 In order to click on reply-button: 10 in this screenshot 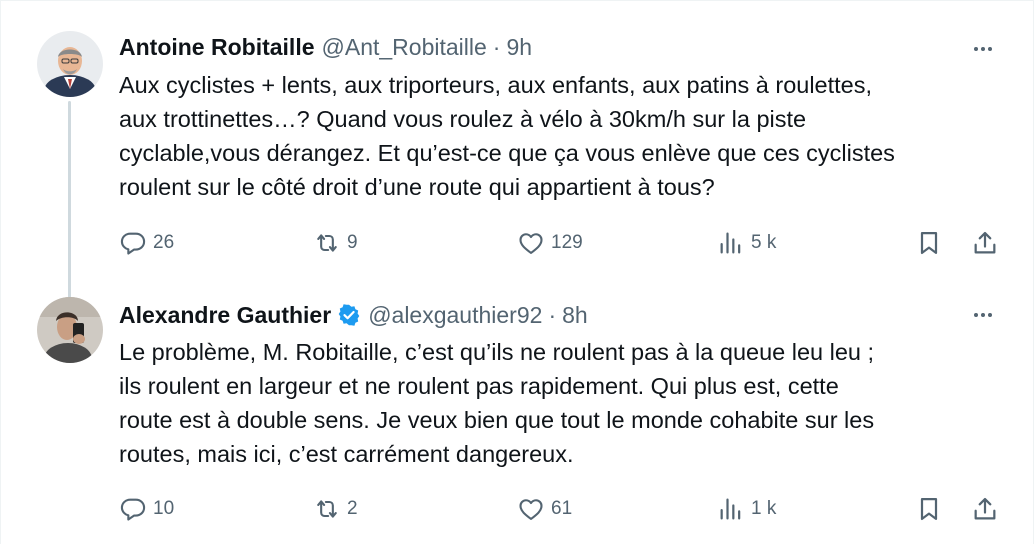, I will do `click(146, 509)`.